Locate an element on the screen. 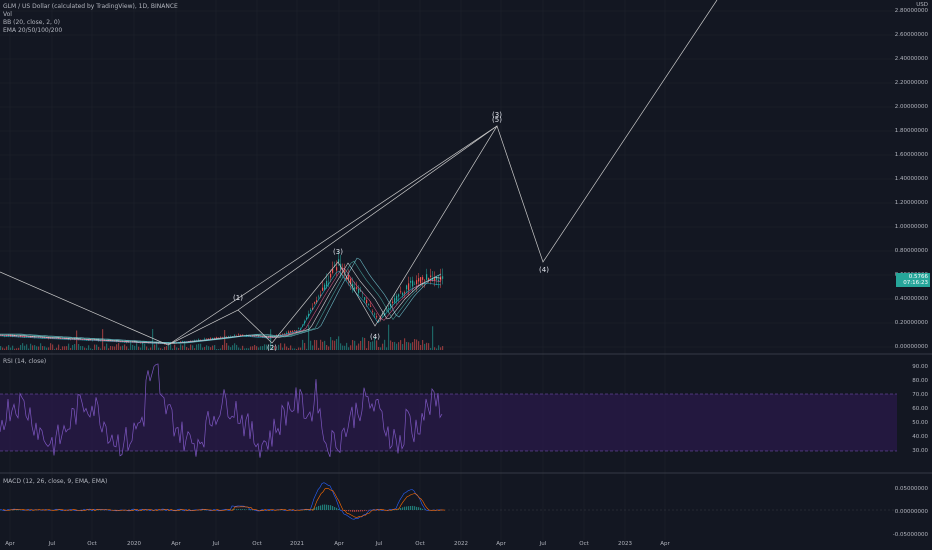 Image resolution: width=932 pixels, height=550 pixels. rsi-legend: RSI (14, close) is located at coordinates (24, 362).